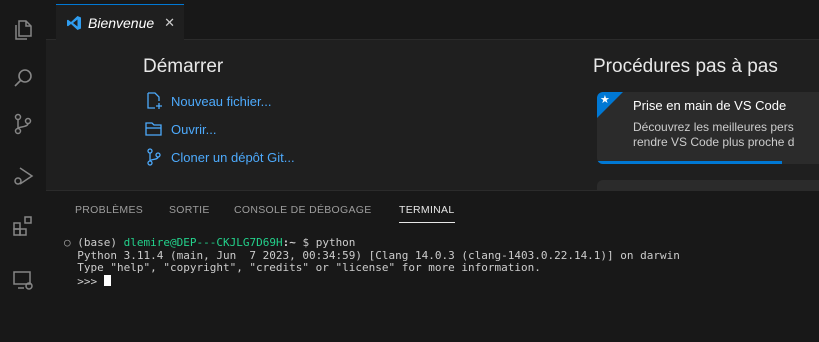 The image size is (819, 342). I want to click on tab-bienvenue: Bienvenue ✕, so click(120, 22).